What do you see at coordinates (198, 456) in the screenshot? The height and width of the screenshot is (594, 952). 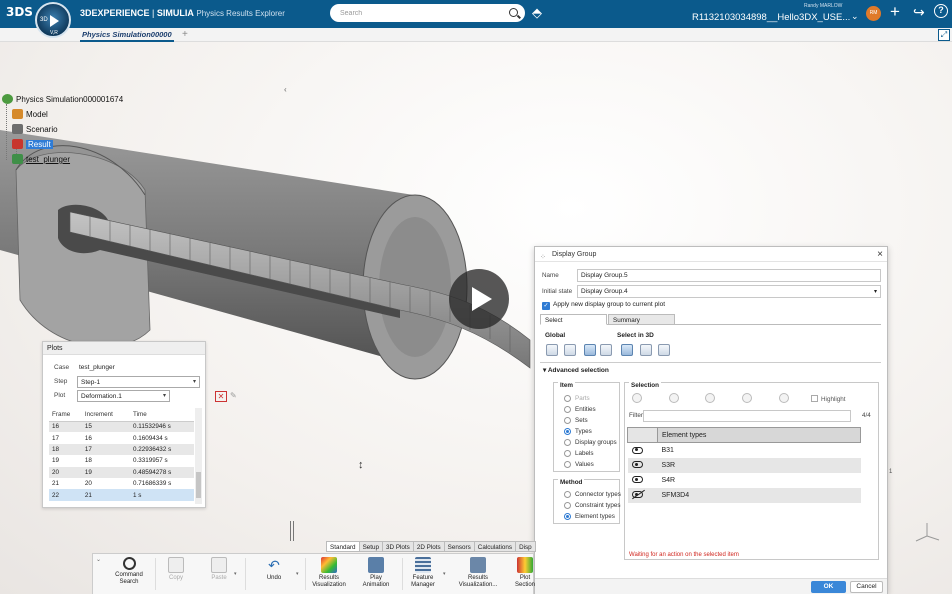 I see `table-scrollbar` at bounding box center [198, 456].